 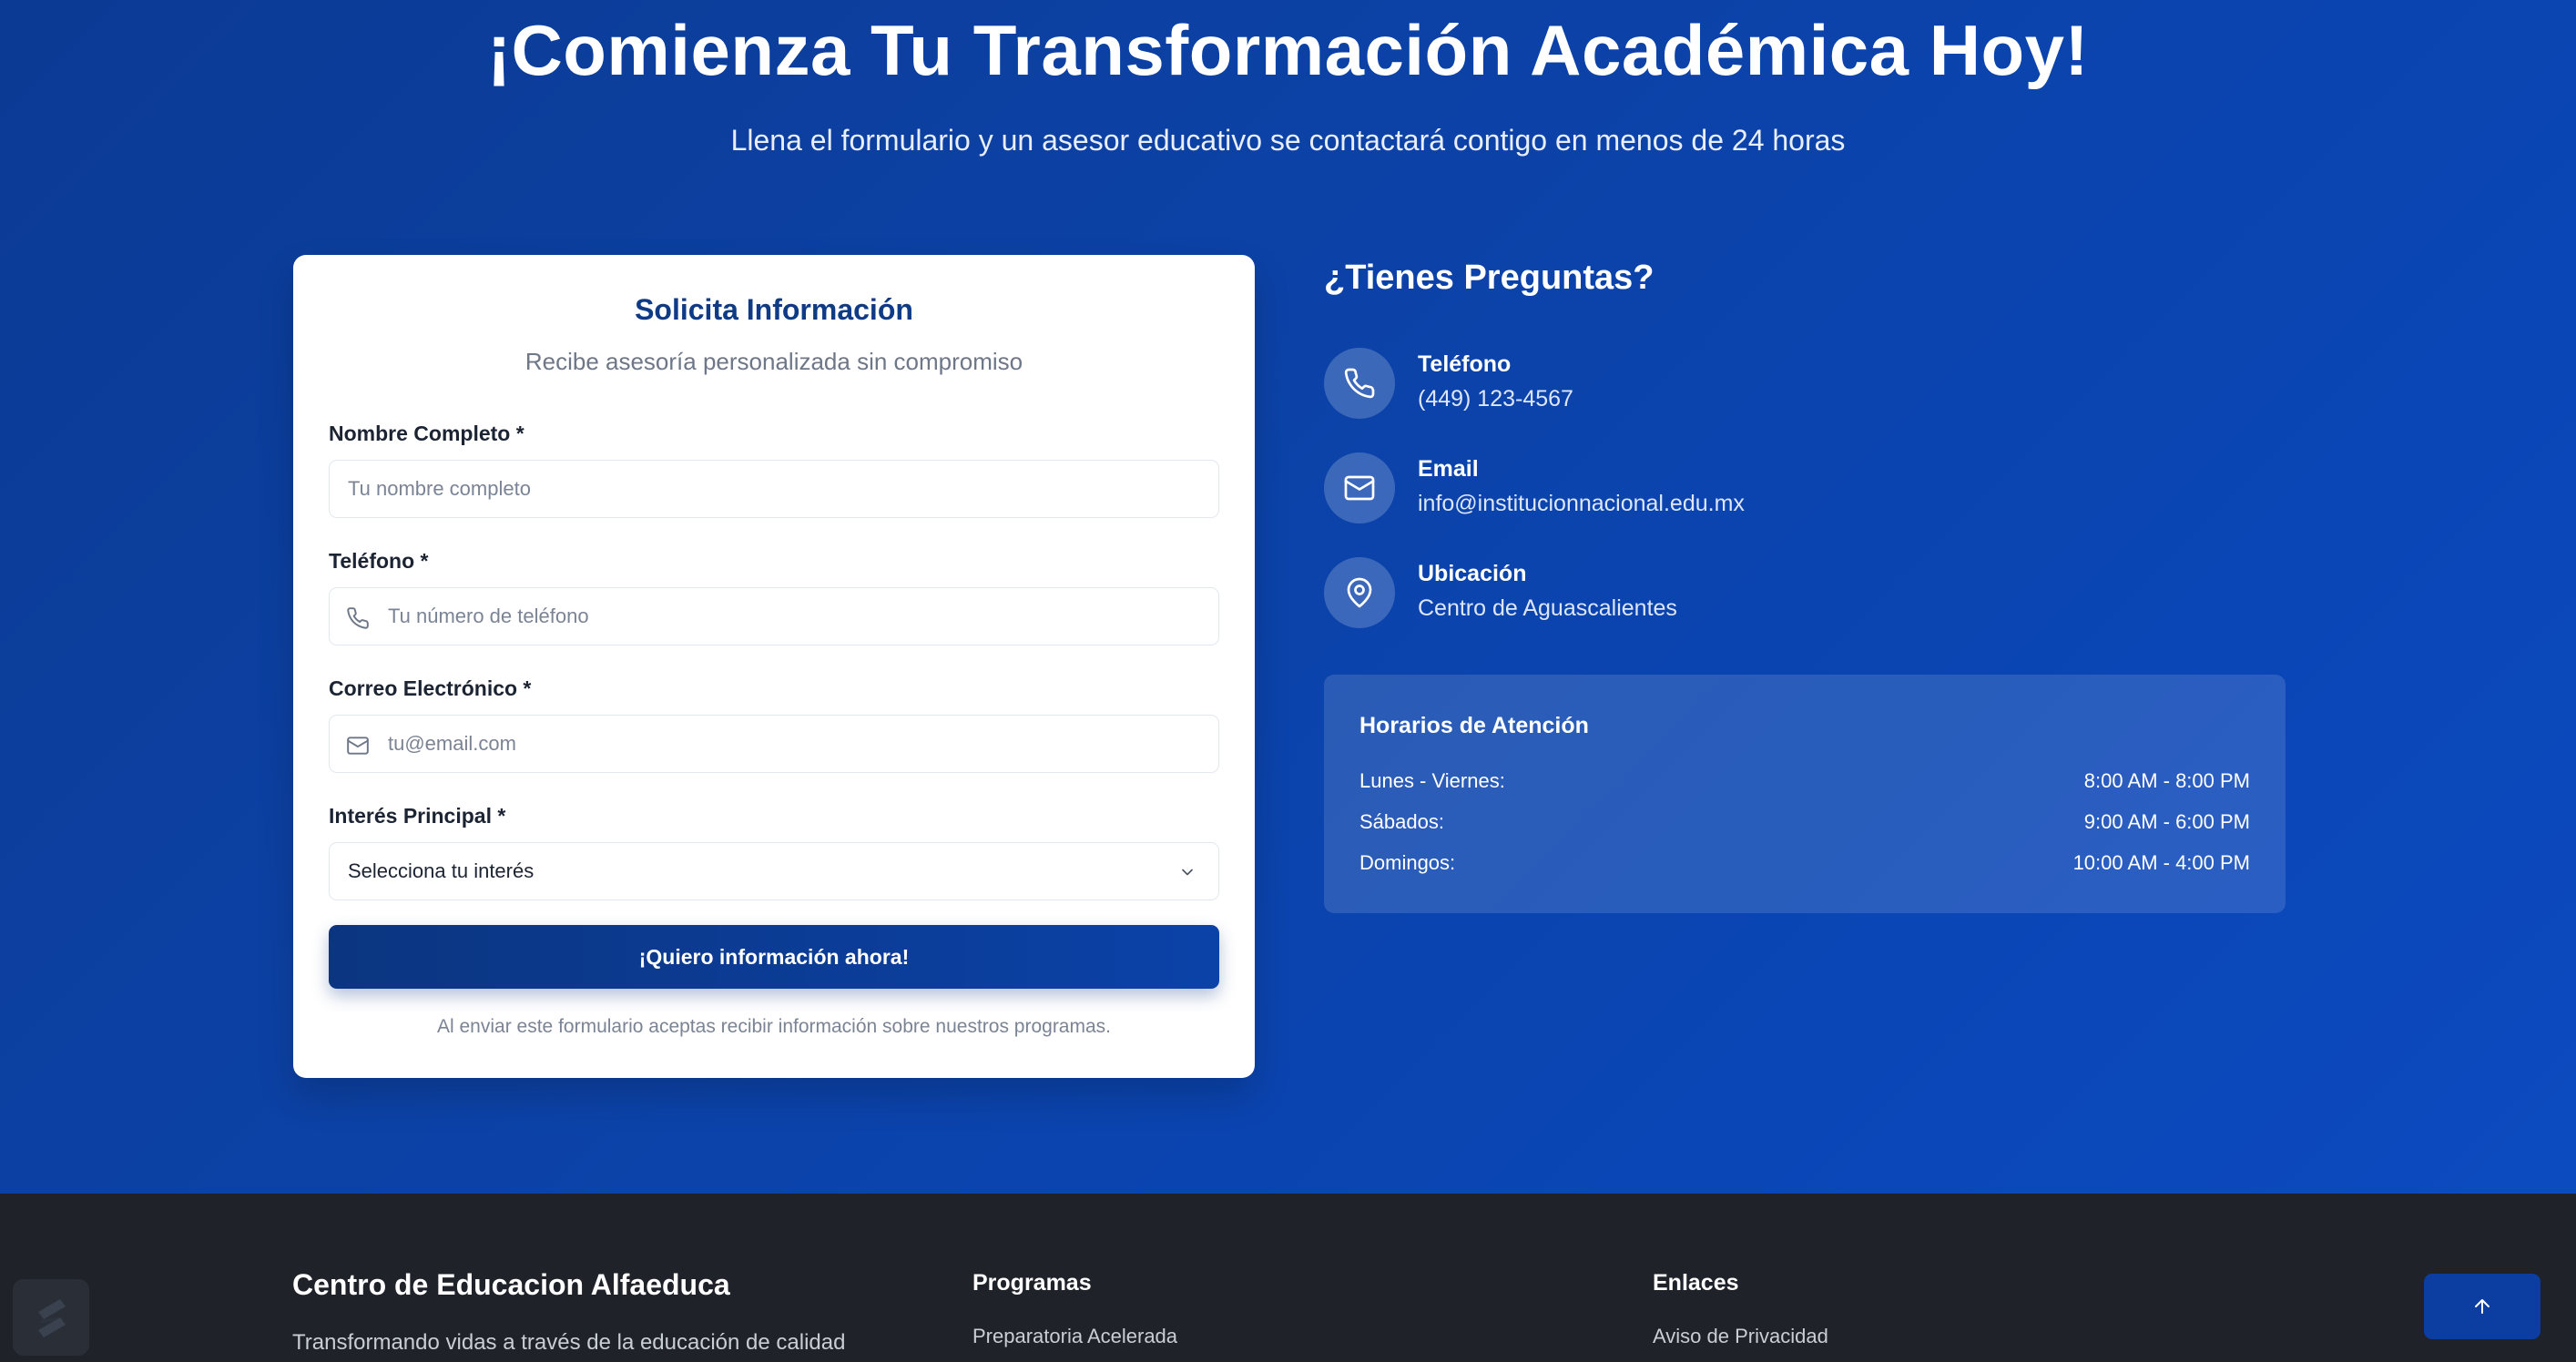 I want to click on contact-location: Ubicación Centro de Aguascalientes, so click(x=1642, y=594).